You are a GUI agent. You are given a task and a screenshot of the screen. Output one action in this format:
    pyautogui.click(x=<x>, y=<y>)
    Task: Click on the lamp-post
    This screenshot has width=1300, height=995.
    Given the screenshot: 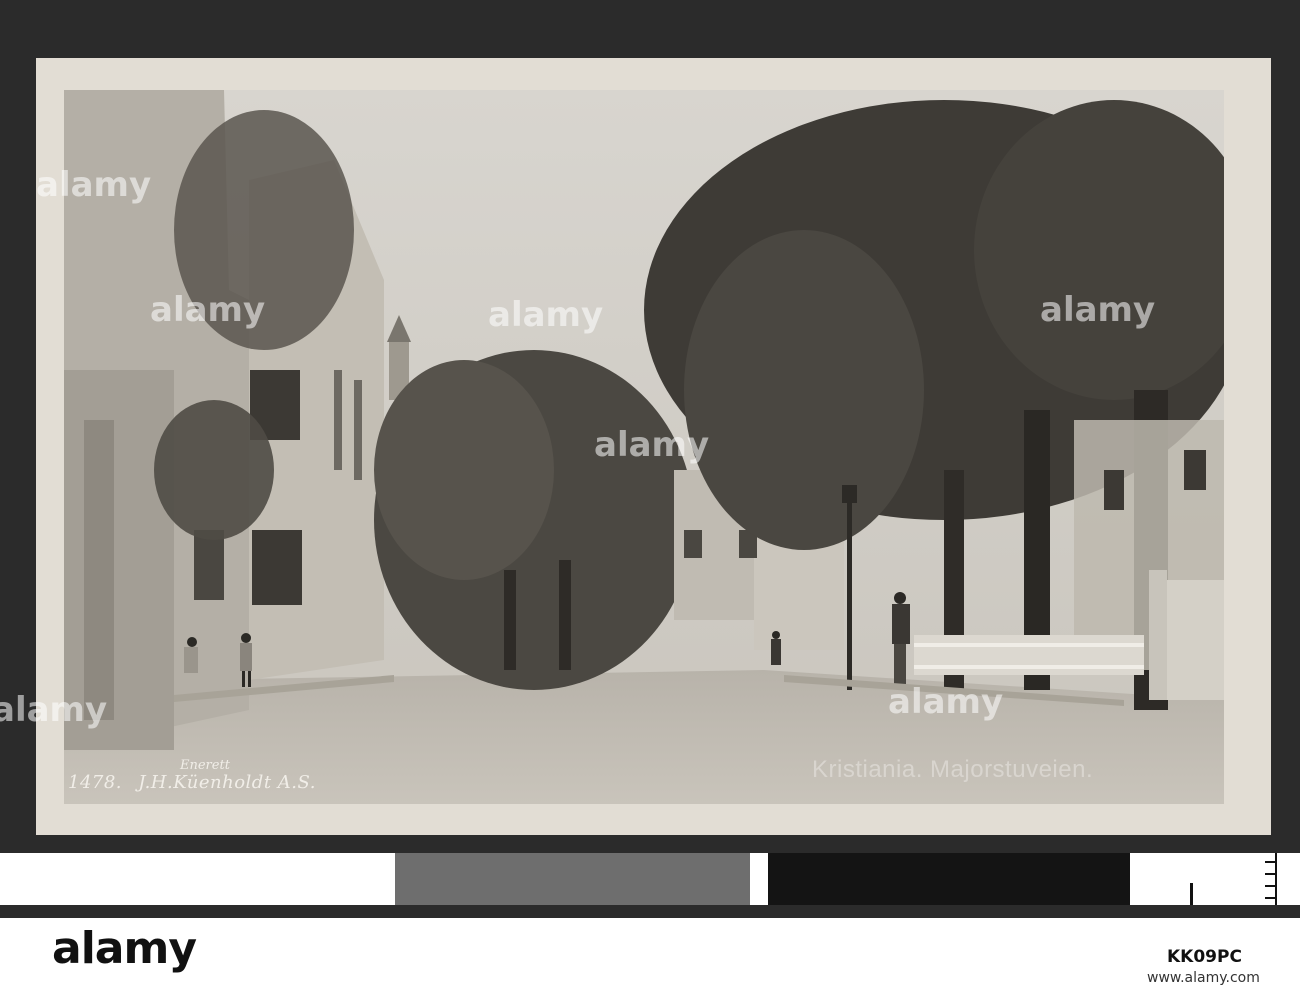 What is the action you would take?
    pyautogui.click(x=849, y=590)
    